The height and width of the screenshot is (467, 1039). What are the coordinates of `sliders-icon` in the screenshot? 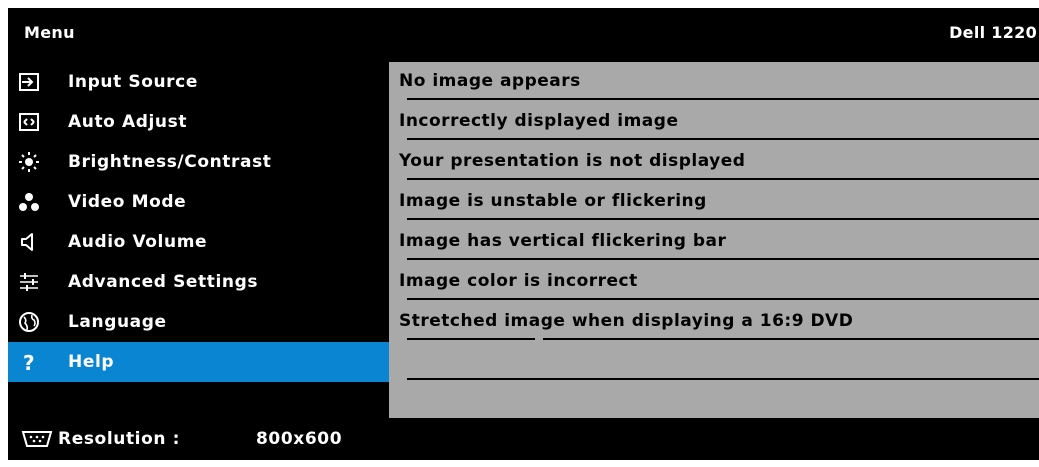 It's located at (29, 282).